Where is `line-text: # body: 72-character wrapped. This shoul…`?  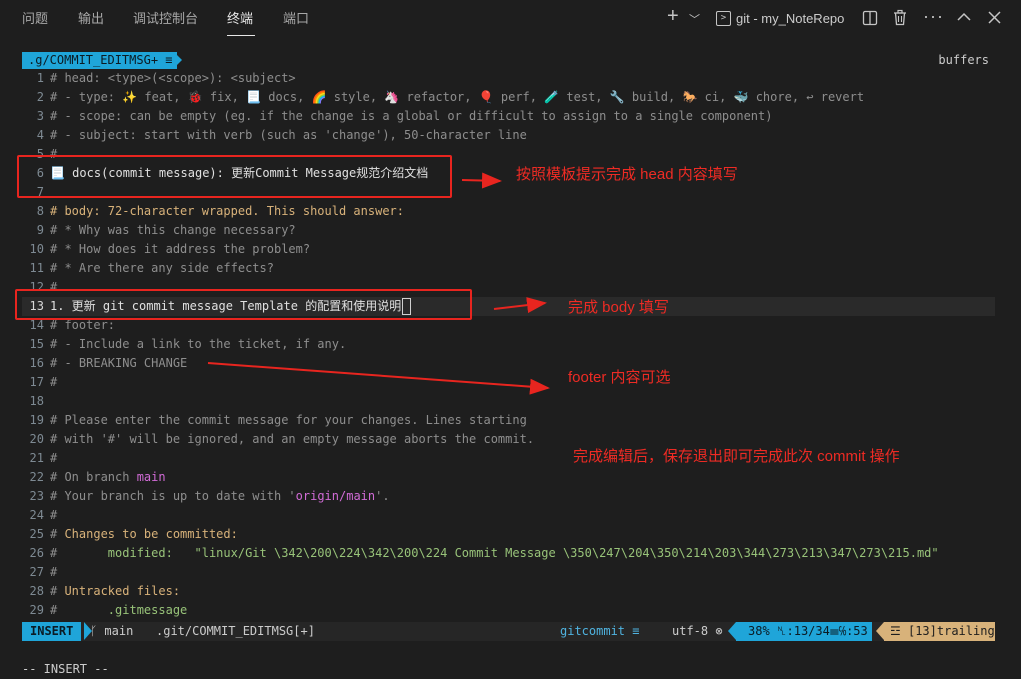 line-text: # body: 72-character wrapped. This shoul… is located at coordinates (227, 211).